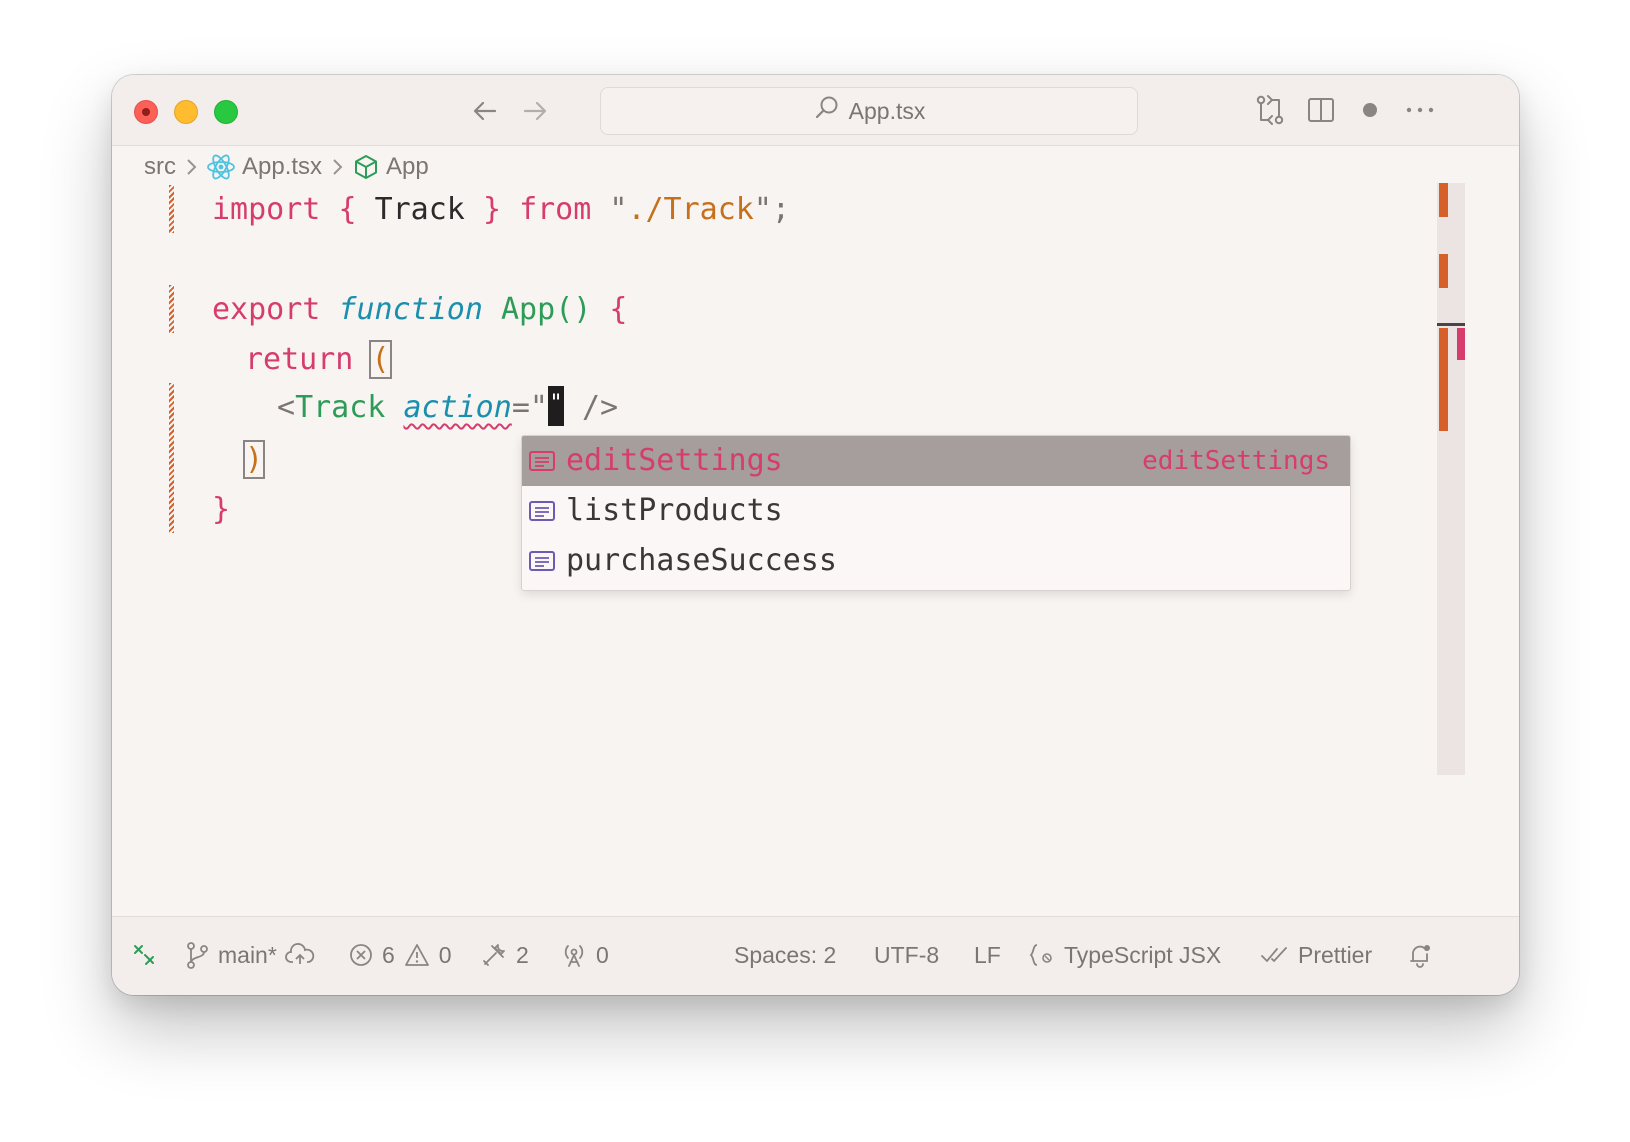 The width and height of the screenshot is (1630, 1142). What do you see at coordinates (1451, 324) in the screenshot?
I see `cursor-position-marker` at bounding box center [1451, 324].